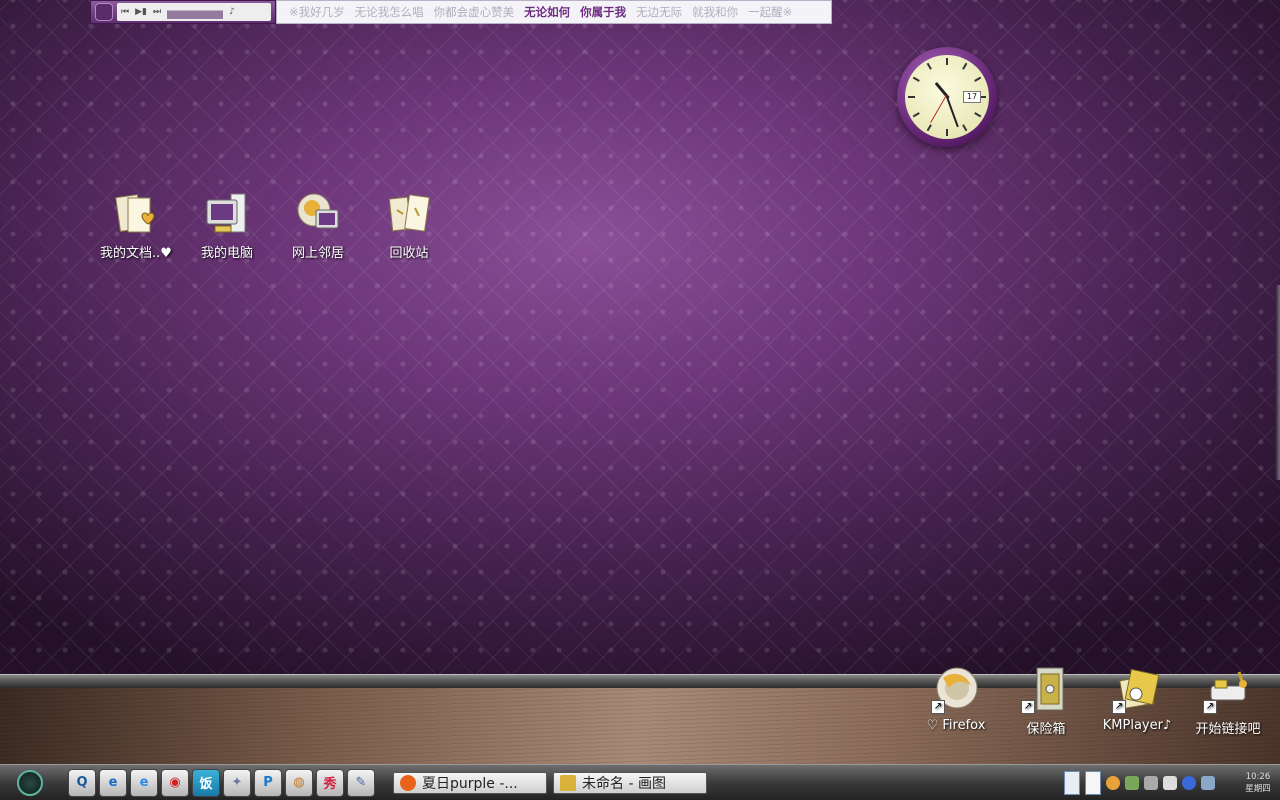 Image resolution: width=1280 pixels, height=800 pixels. What do you see at coordinates (317, 12) in the screenshot?
I see `lyric-line: ※我好几岁` at bounding box center [317, 12].